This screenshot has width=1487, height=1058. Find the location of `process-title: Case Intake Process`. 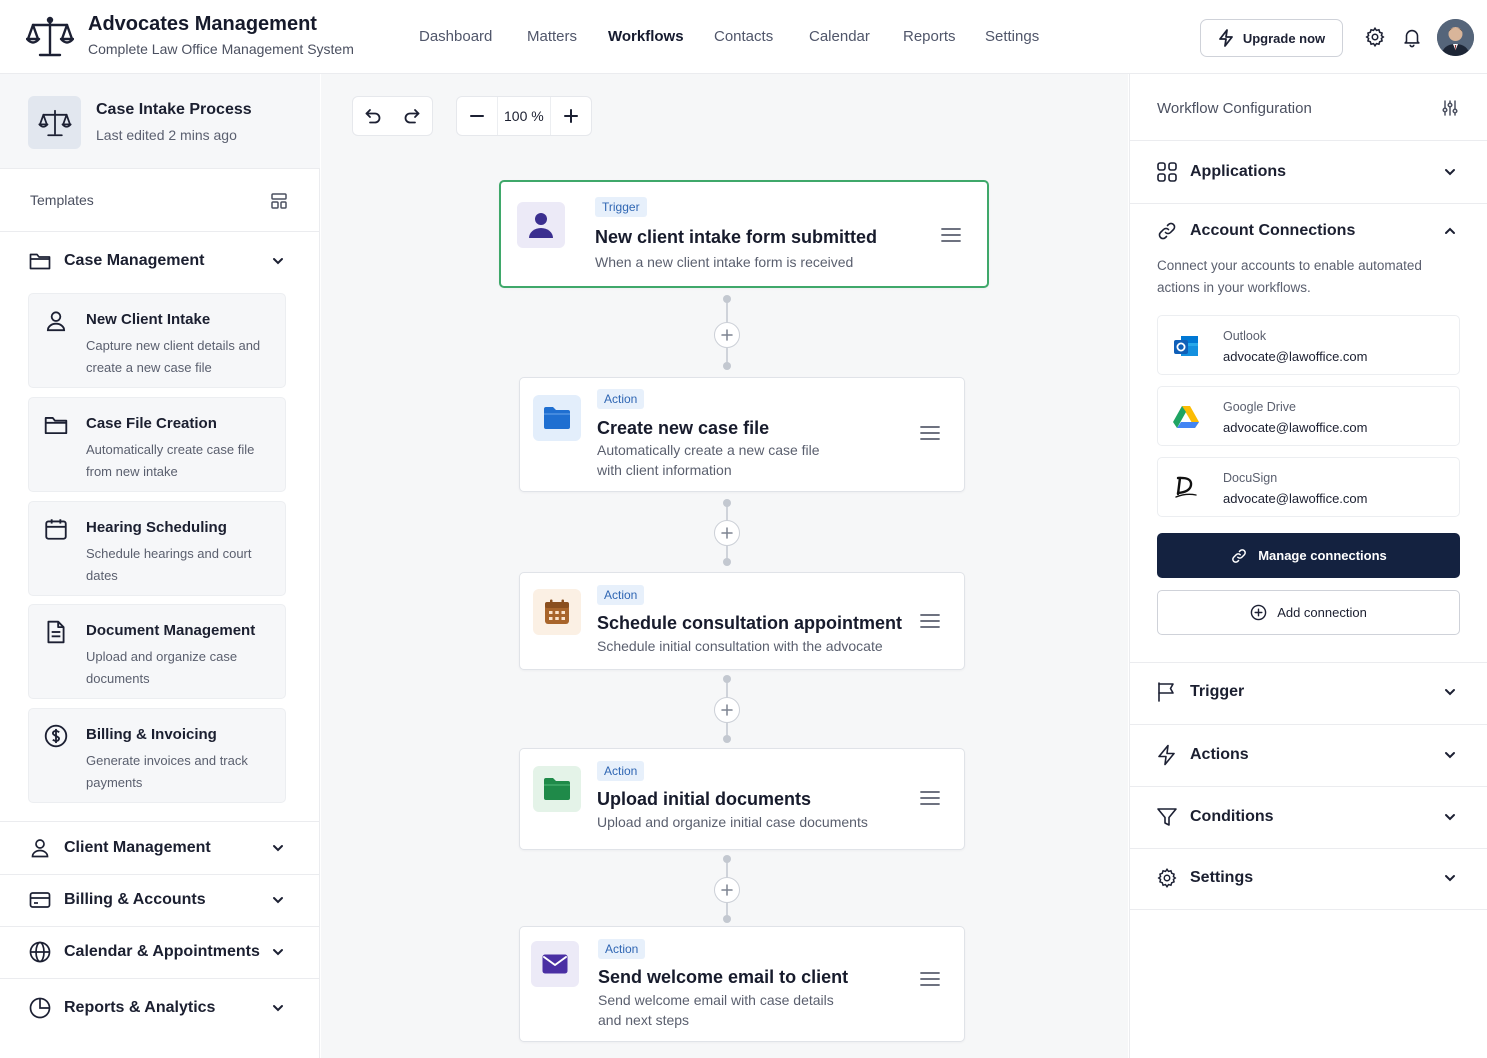

process-title: Case Intake Process is located at coordinates (174, 109).